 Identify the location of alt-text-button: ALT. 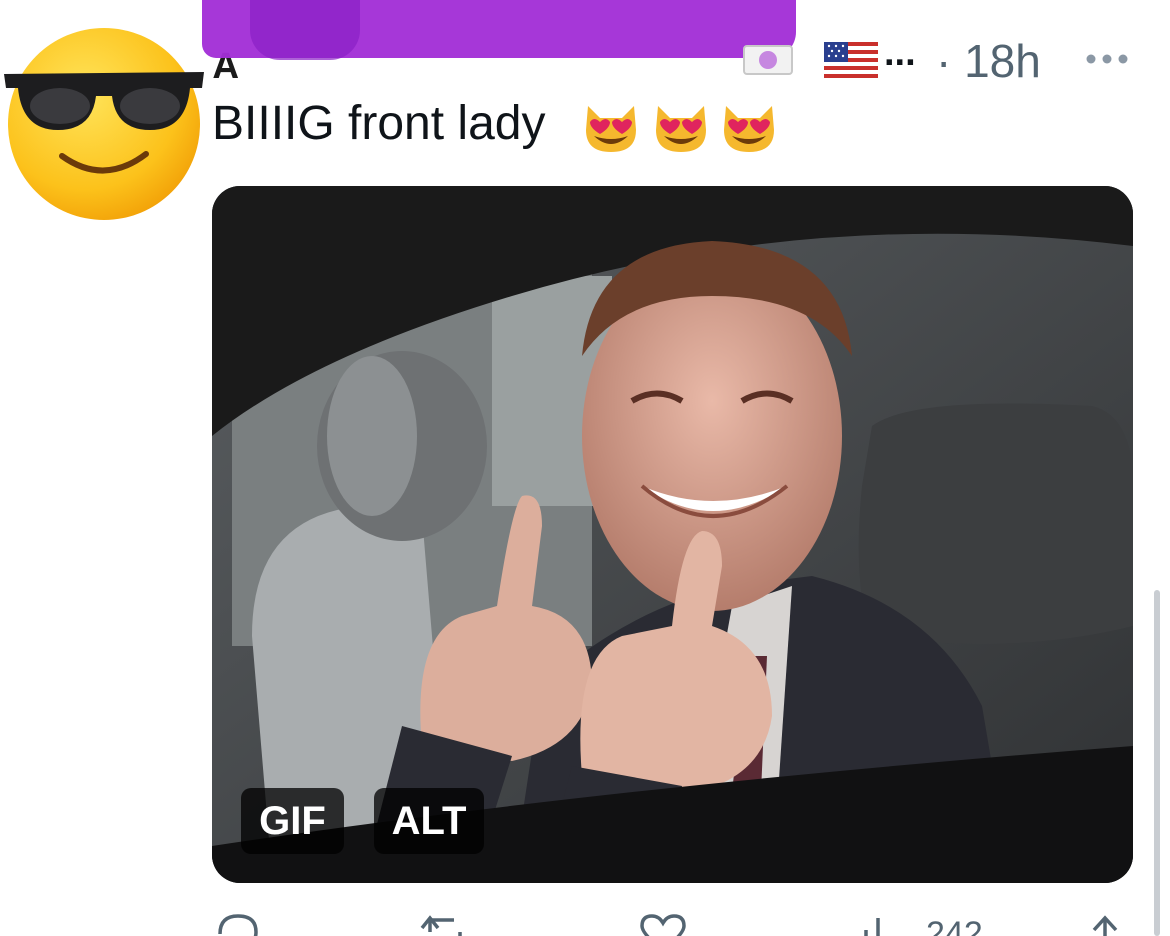
(429, 821).